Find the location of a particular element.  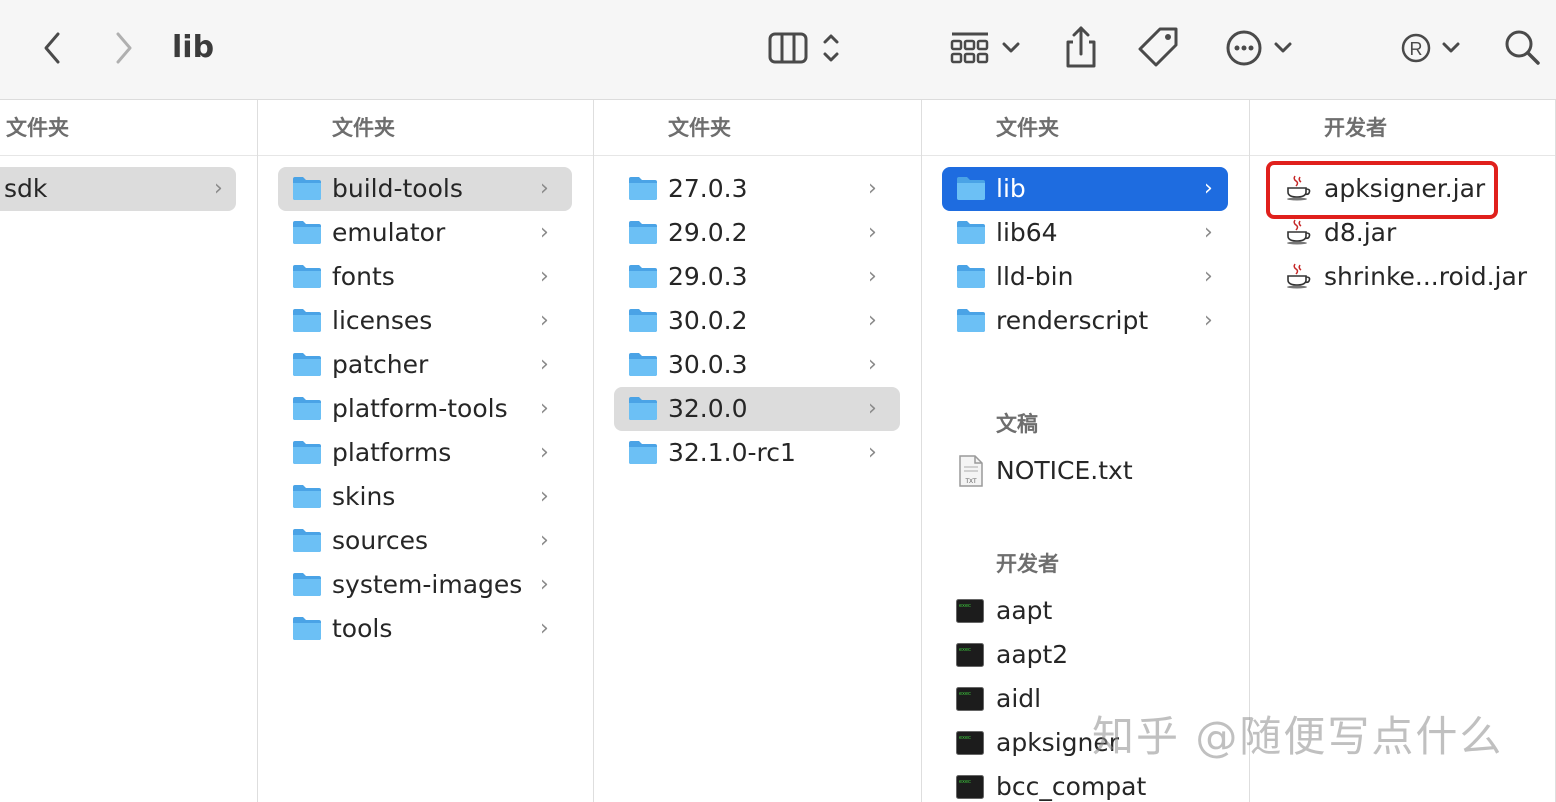

file-row: shrinke...roid.jar is located at coordinates (1405, 277).